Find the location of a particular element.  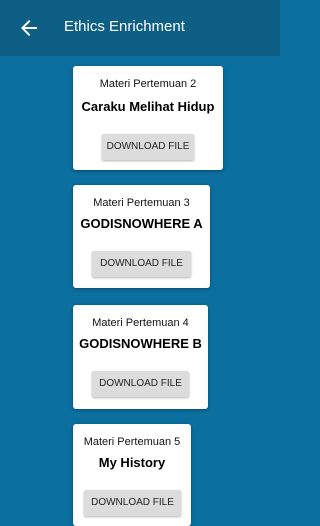

arrow-left-icon is located at coordinates (29, 28).